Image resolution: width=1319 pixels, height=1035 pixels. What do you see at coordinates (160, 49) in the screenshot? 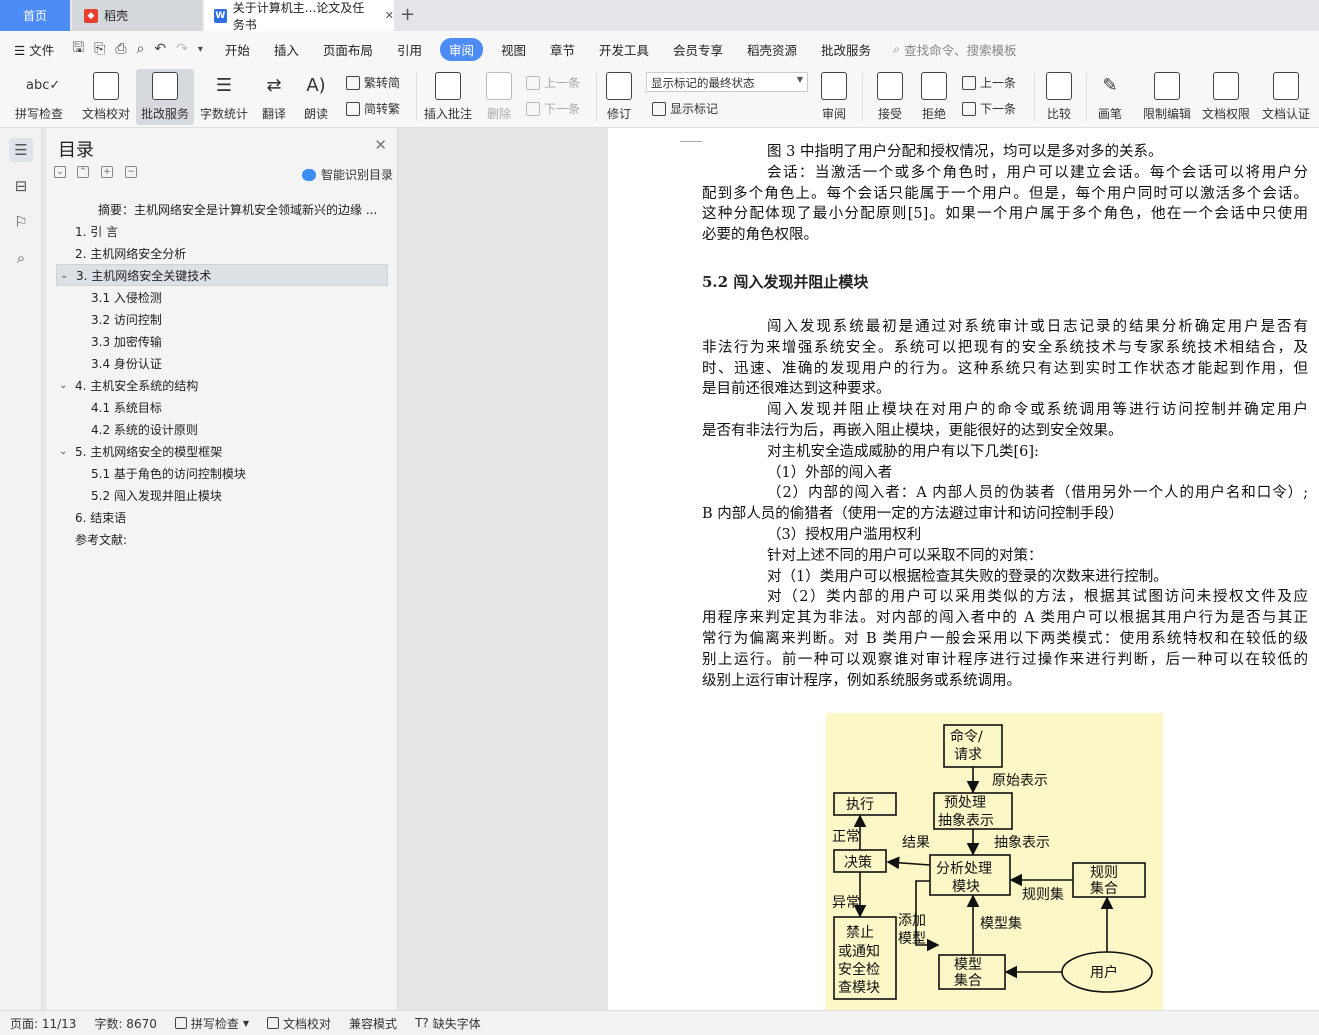
I see `undo-icon: ↶` at bounding box center [160, 49].